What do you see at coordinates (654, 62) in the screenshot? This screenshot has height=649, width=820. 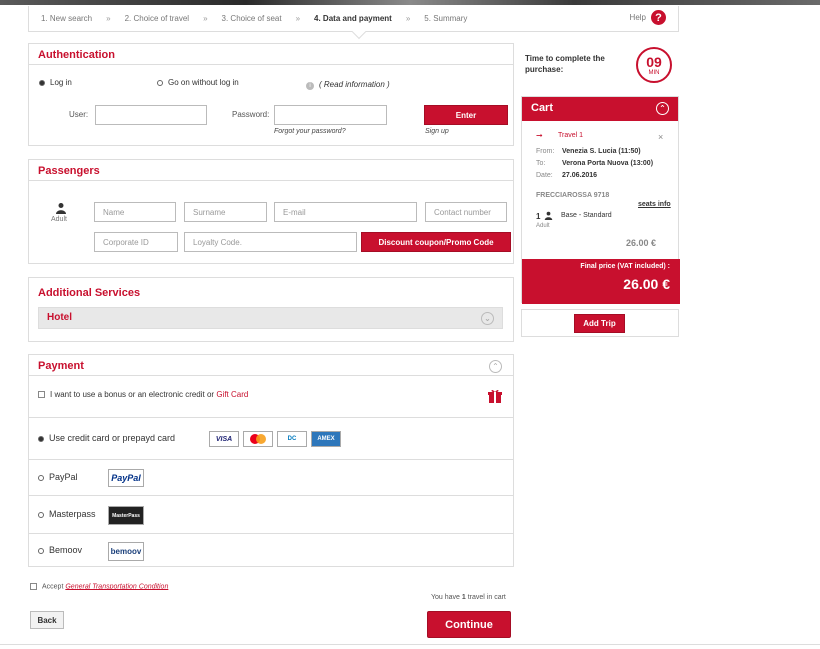 I see `timer-minutes: 09` at bounding box center [654, 62].